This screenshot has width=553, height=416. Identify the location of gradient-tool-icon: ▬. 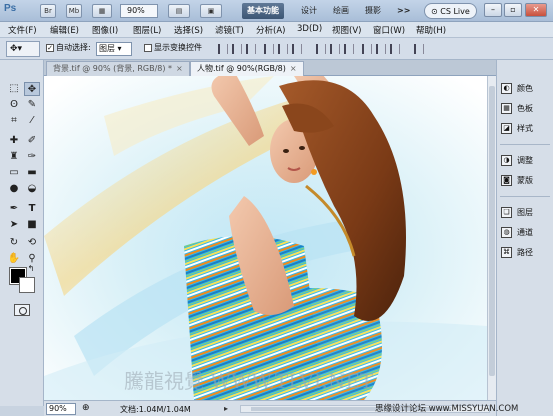
(32, 173).